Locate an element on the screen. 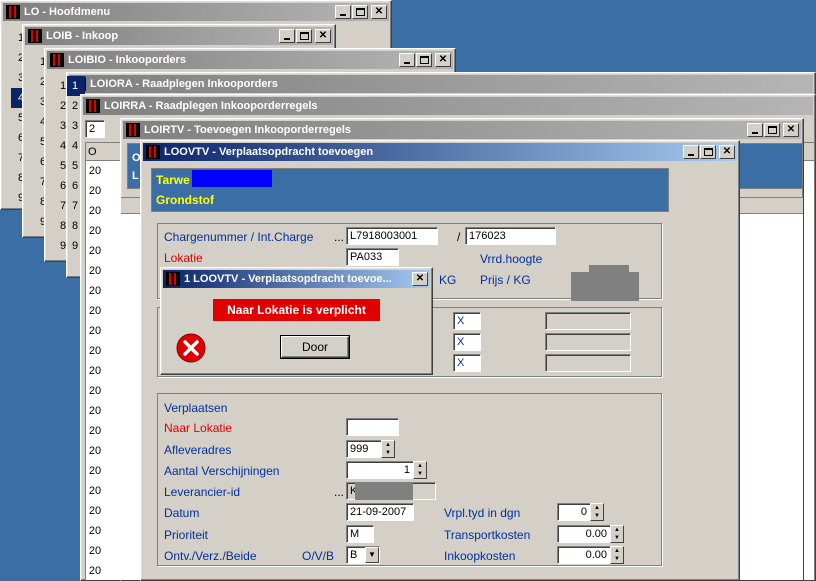  prijs-redacted-block is located at coordinates (605, 286).